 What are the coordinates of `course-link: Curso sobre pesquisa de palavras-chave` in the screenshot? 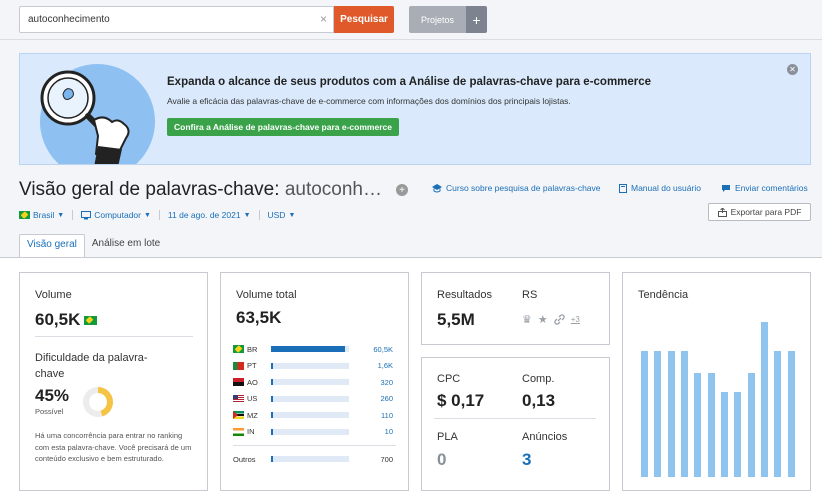 It's located at (516, 188).